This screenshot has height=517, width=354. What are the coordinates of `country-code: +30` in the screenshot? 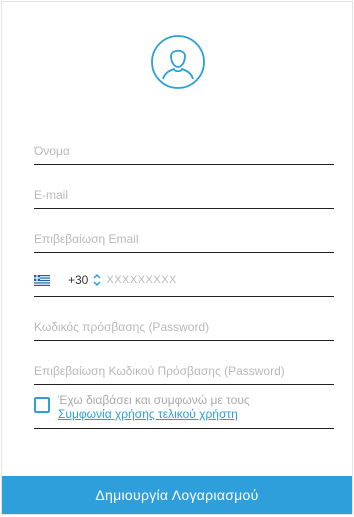 It's located at (78, 280).